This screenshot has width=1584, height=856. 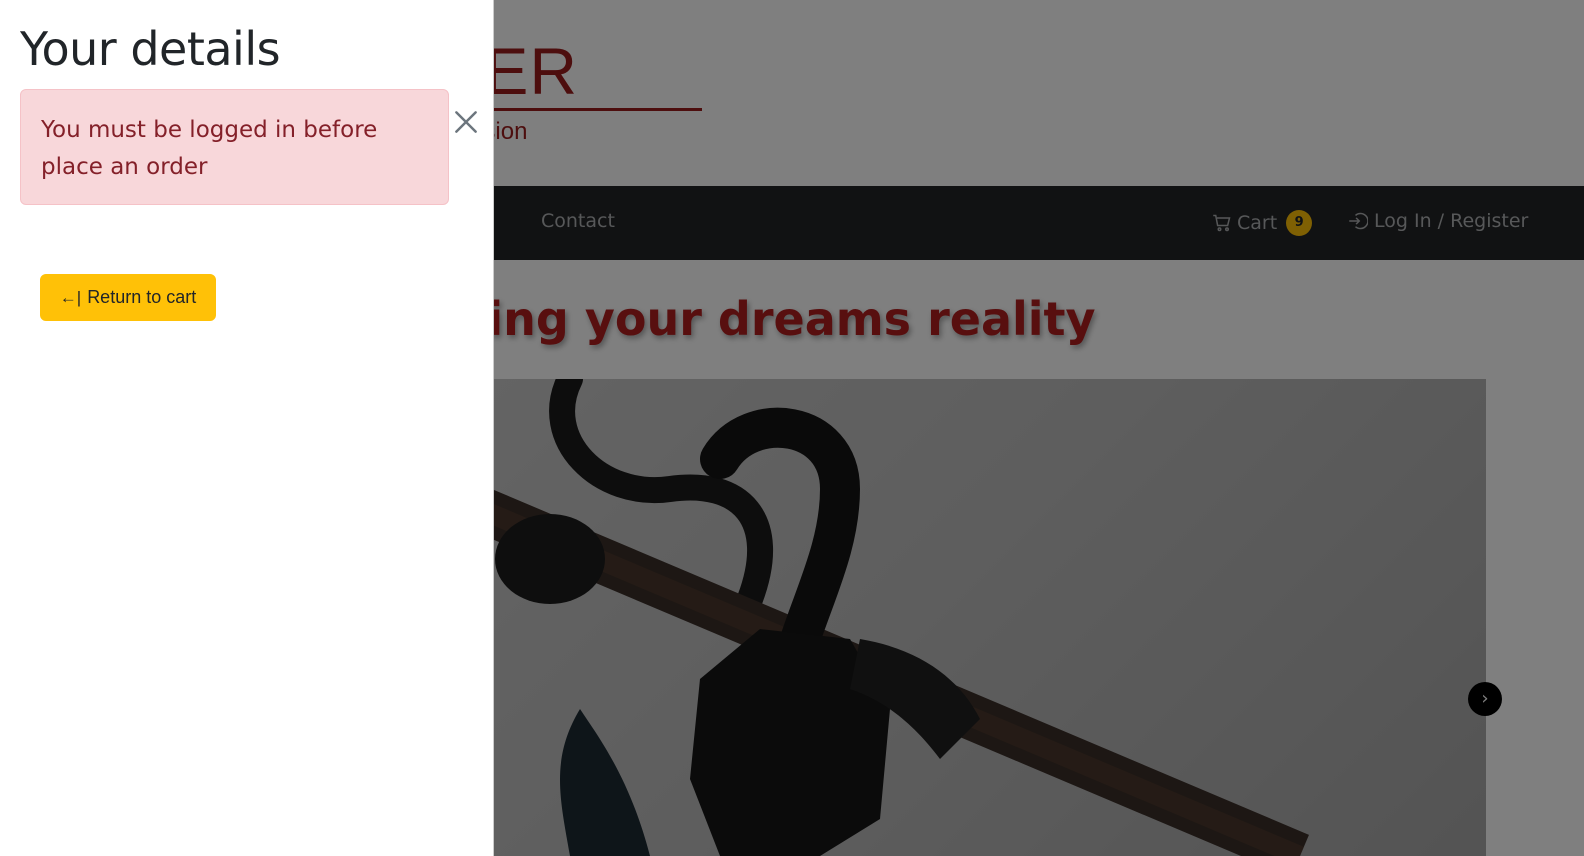 What do you see at coordinates (150, 49) in the screenshot?
I see `offcanvas-title: Your details` at bounding box center [150, 49].